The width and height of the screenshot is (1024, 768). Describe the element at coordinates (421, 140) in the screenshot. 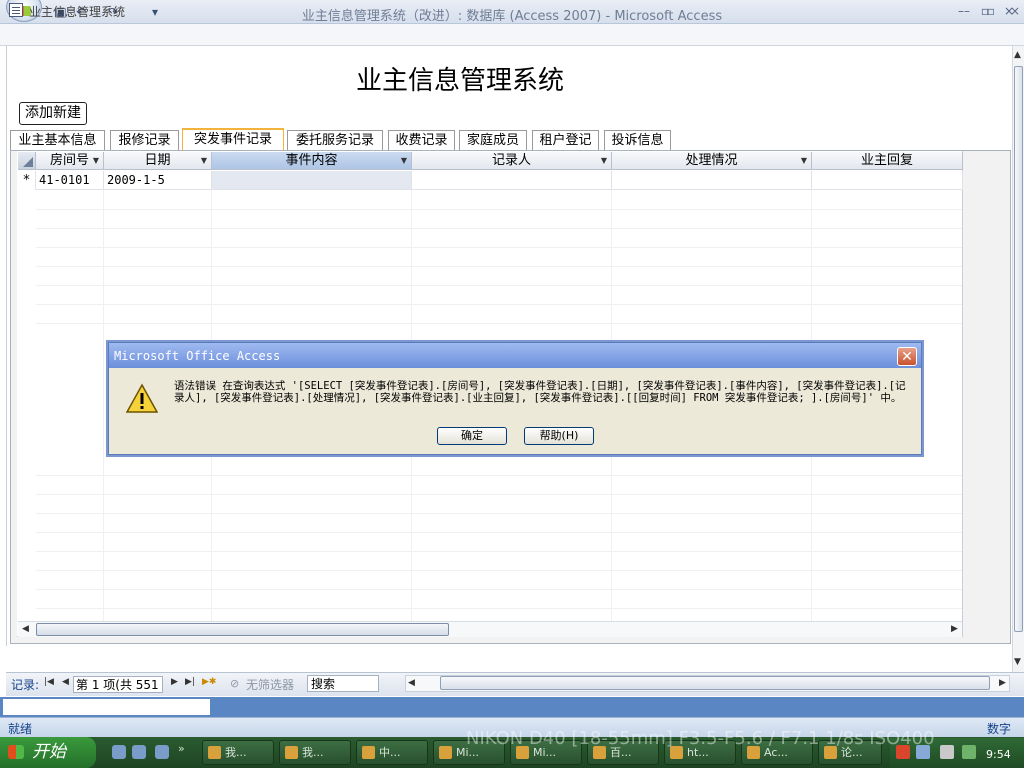

I see `tab-fee-records: 收费记录` at that location.